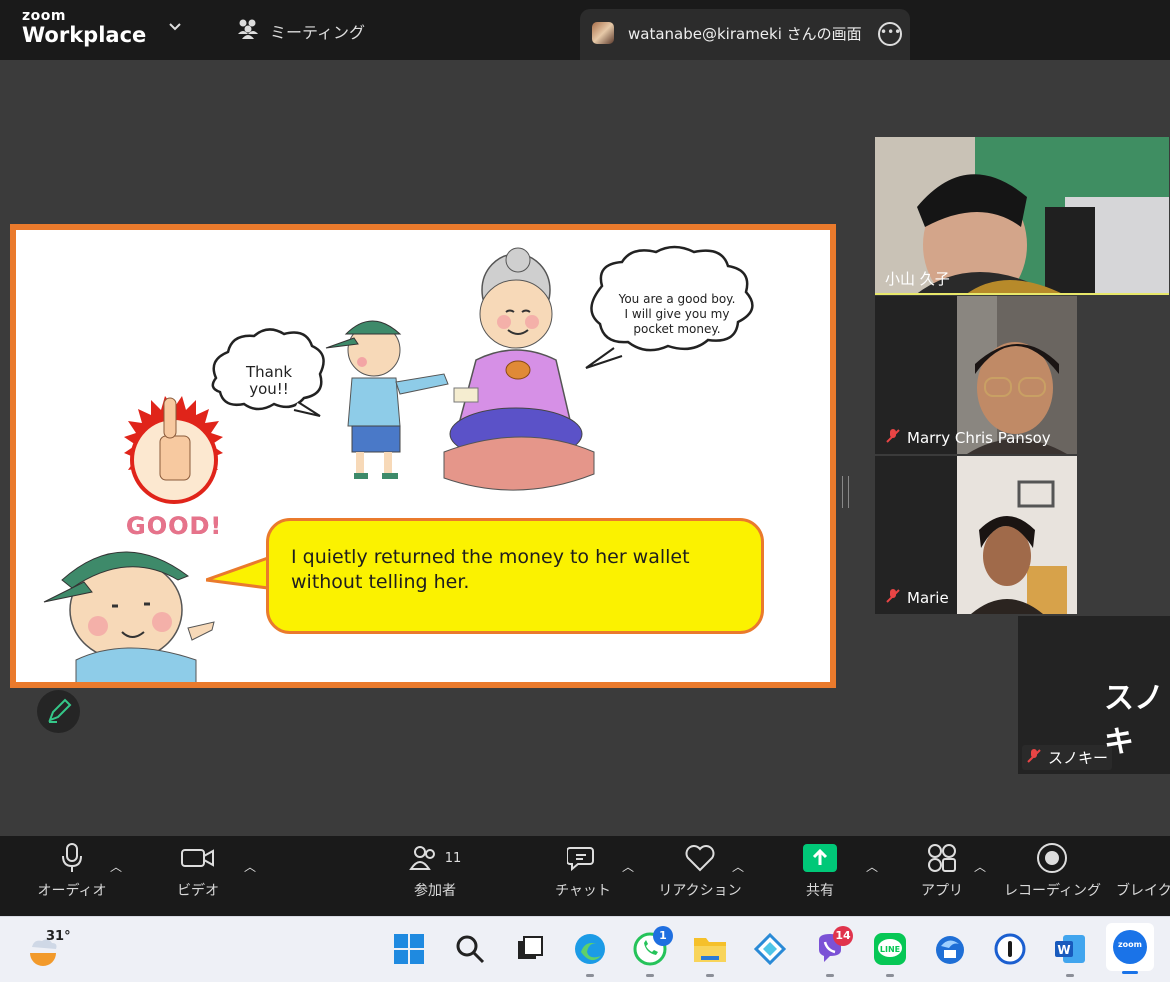 This screenshot has width=1170, height=982. I want to click on more-options-icon: •••, so click(890, 34).